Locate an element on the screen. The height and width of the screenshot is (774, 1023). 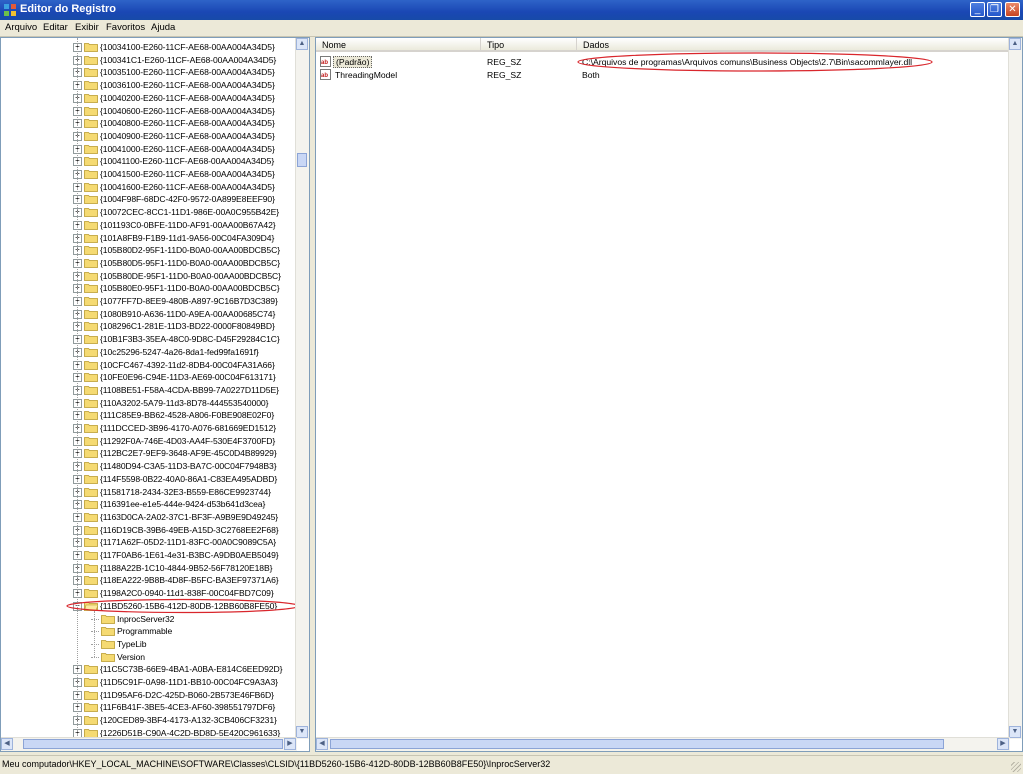
tree-item: + {11581718-2434-32E3-B559-E86CE9923744} is located at coordinates (151, 492).